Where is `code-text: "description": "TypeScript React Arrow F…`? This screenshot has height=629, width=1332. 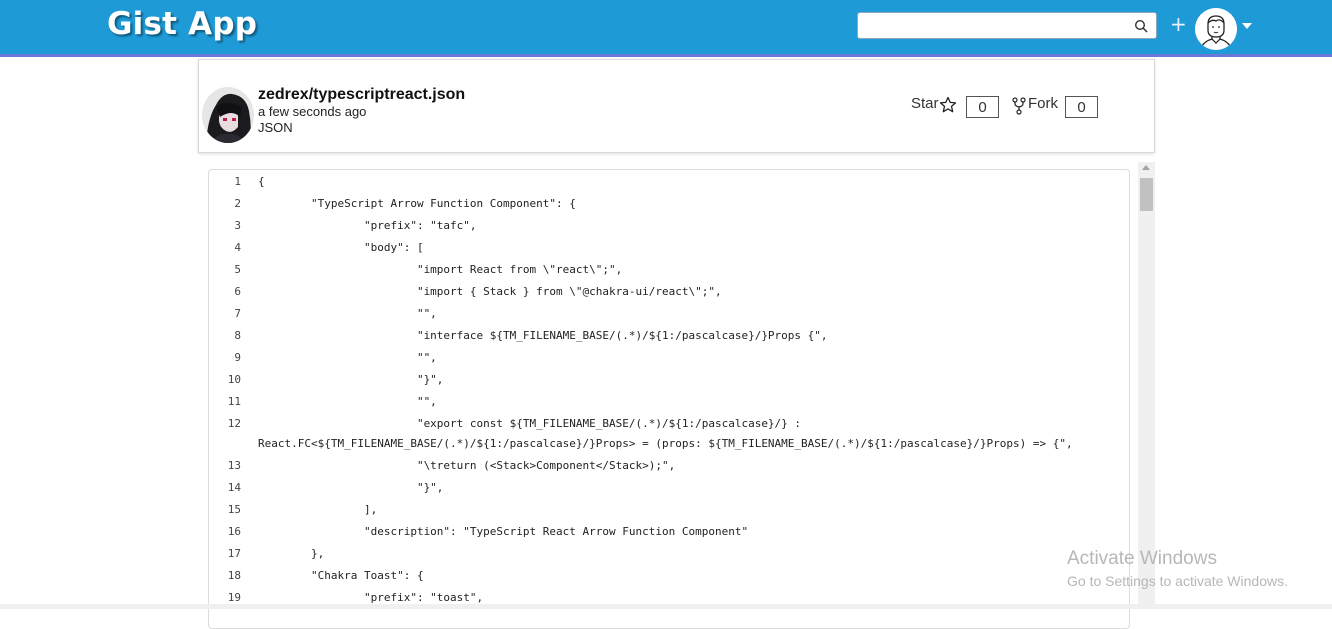 code-text: "description": "TypeScript React Arrow F… is located at coordinates (503, 531).